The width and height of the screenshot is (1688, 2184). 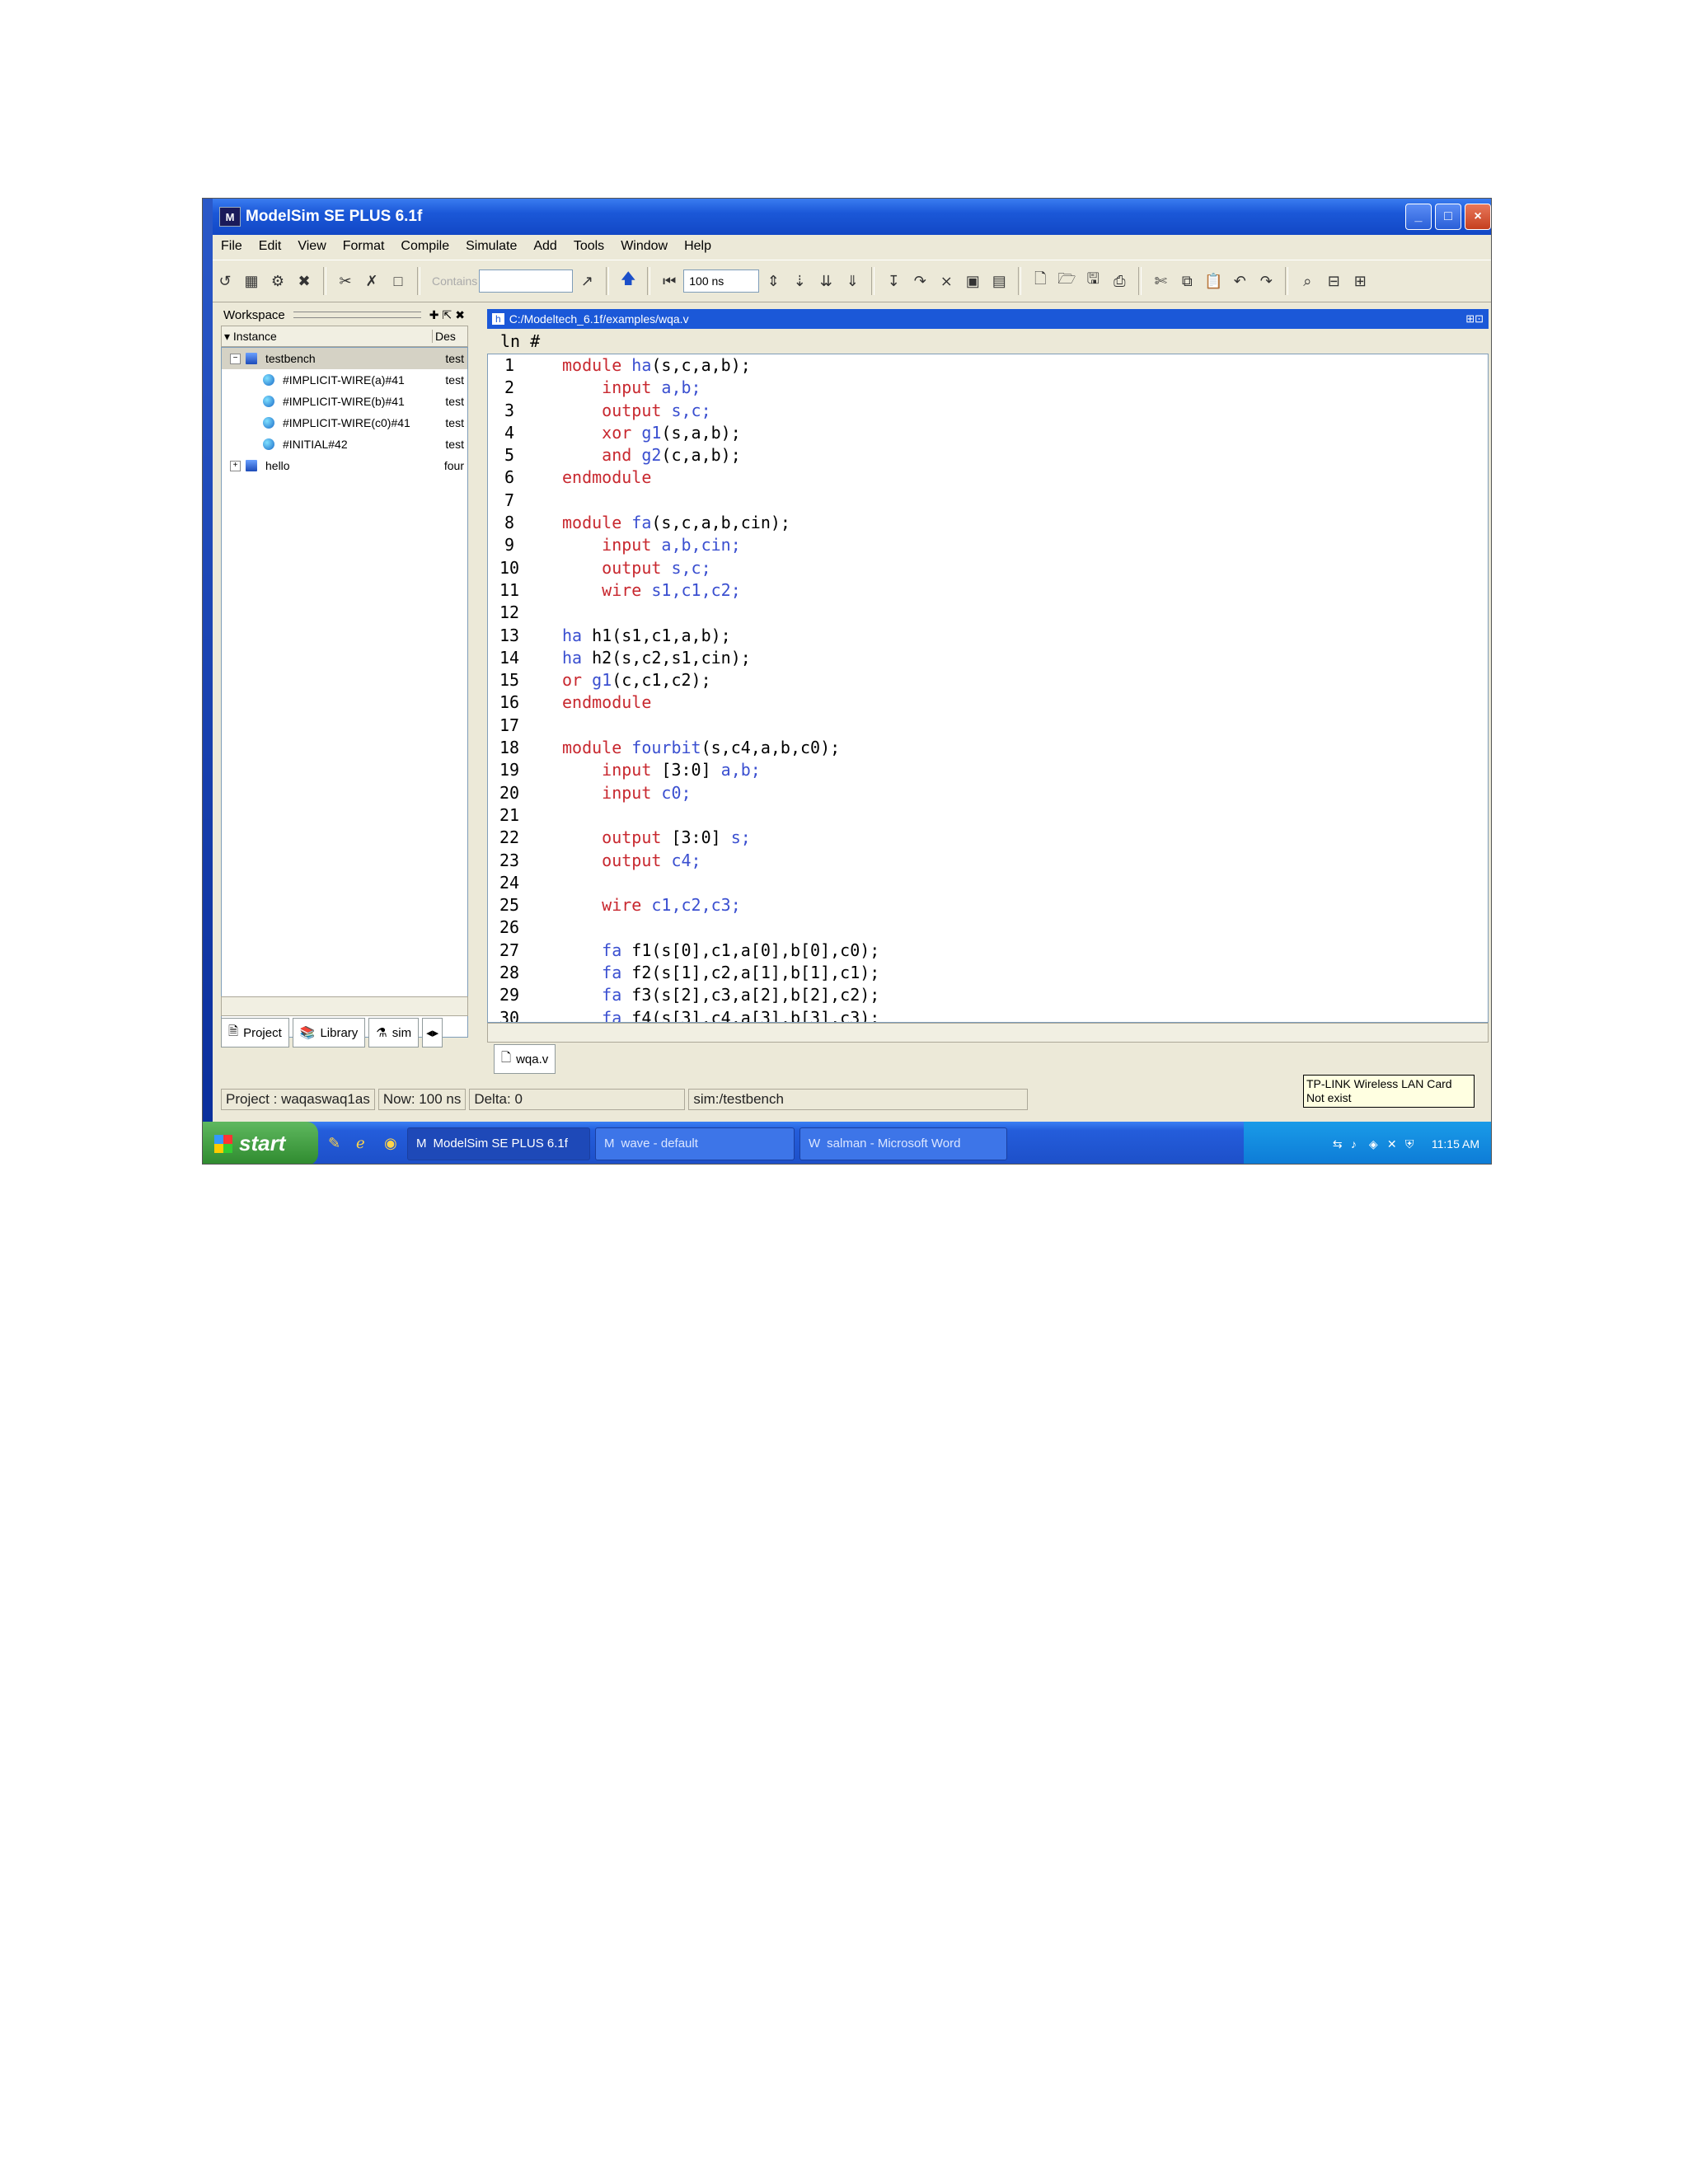 I want to click on code-token: module, so click(x=597, y=748).